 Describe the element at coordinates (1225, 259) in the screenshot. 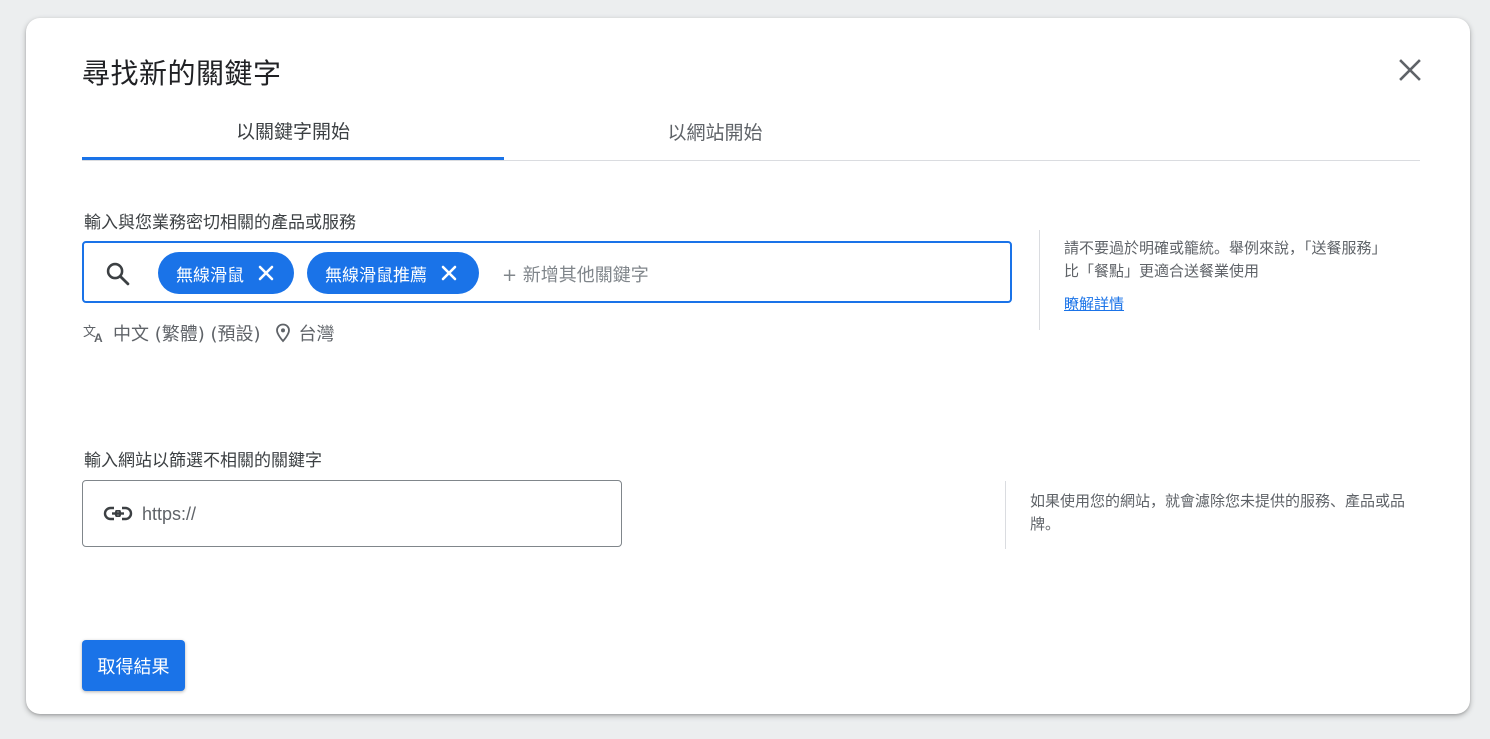

I see `keyword-hint-text: 請不要過於明確或籠統。舉例來說，「送餐服務」比「餐點」更適合送餐業使用` at that location.